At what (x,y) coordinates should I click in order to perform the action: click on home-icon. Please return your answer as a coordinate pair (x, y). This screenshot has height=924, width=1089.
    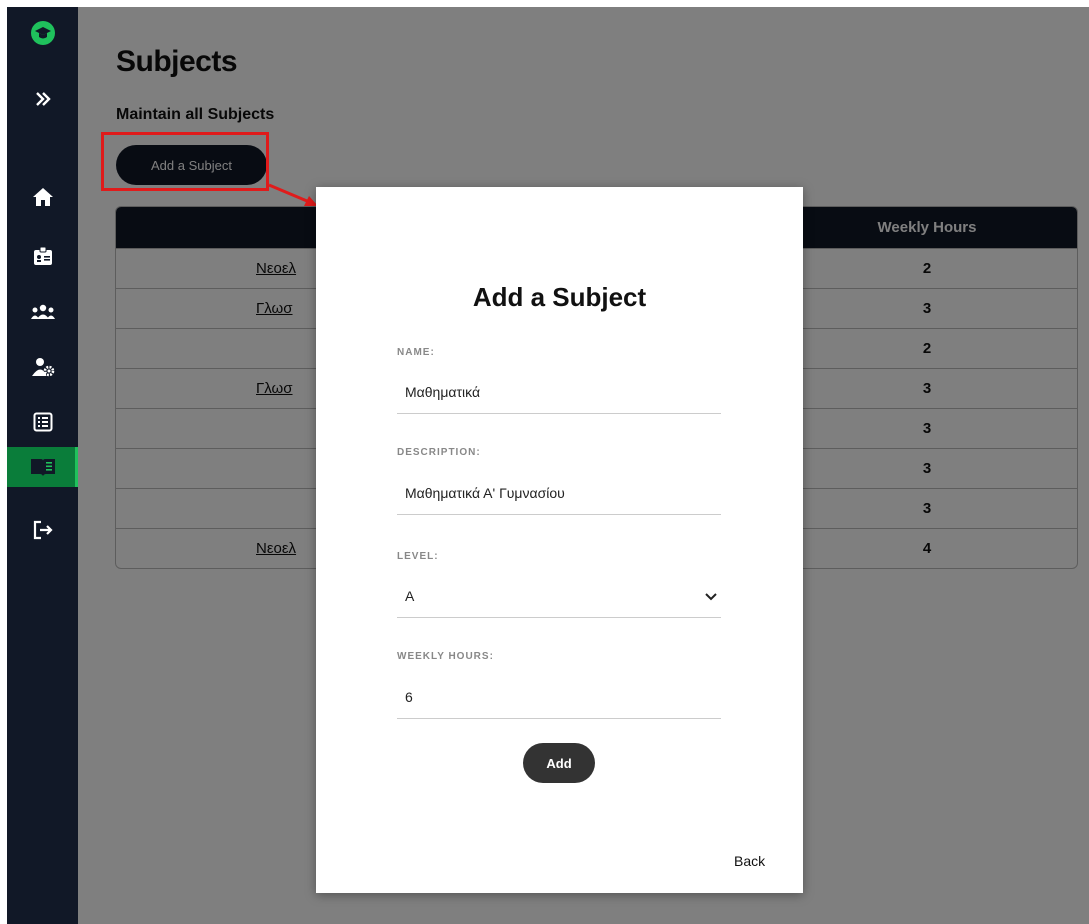
    Looking at the image, I should click on (42, 197).